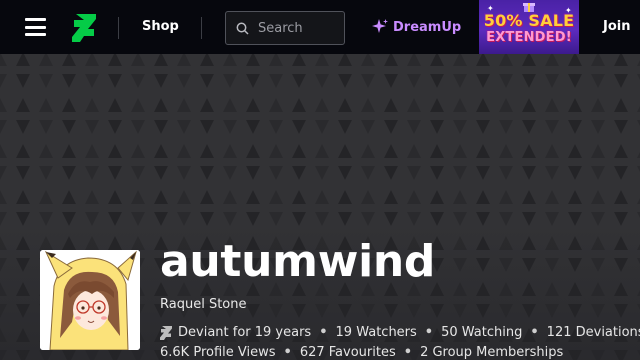 The image size is (640, 360). Describe the element at coordinates (298, 28) in the screenshot. I see `search-input` at that location.